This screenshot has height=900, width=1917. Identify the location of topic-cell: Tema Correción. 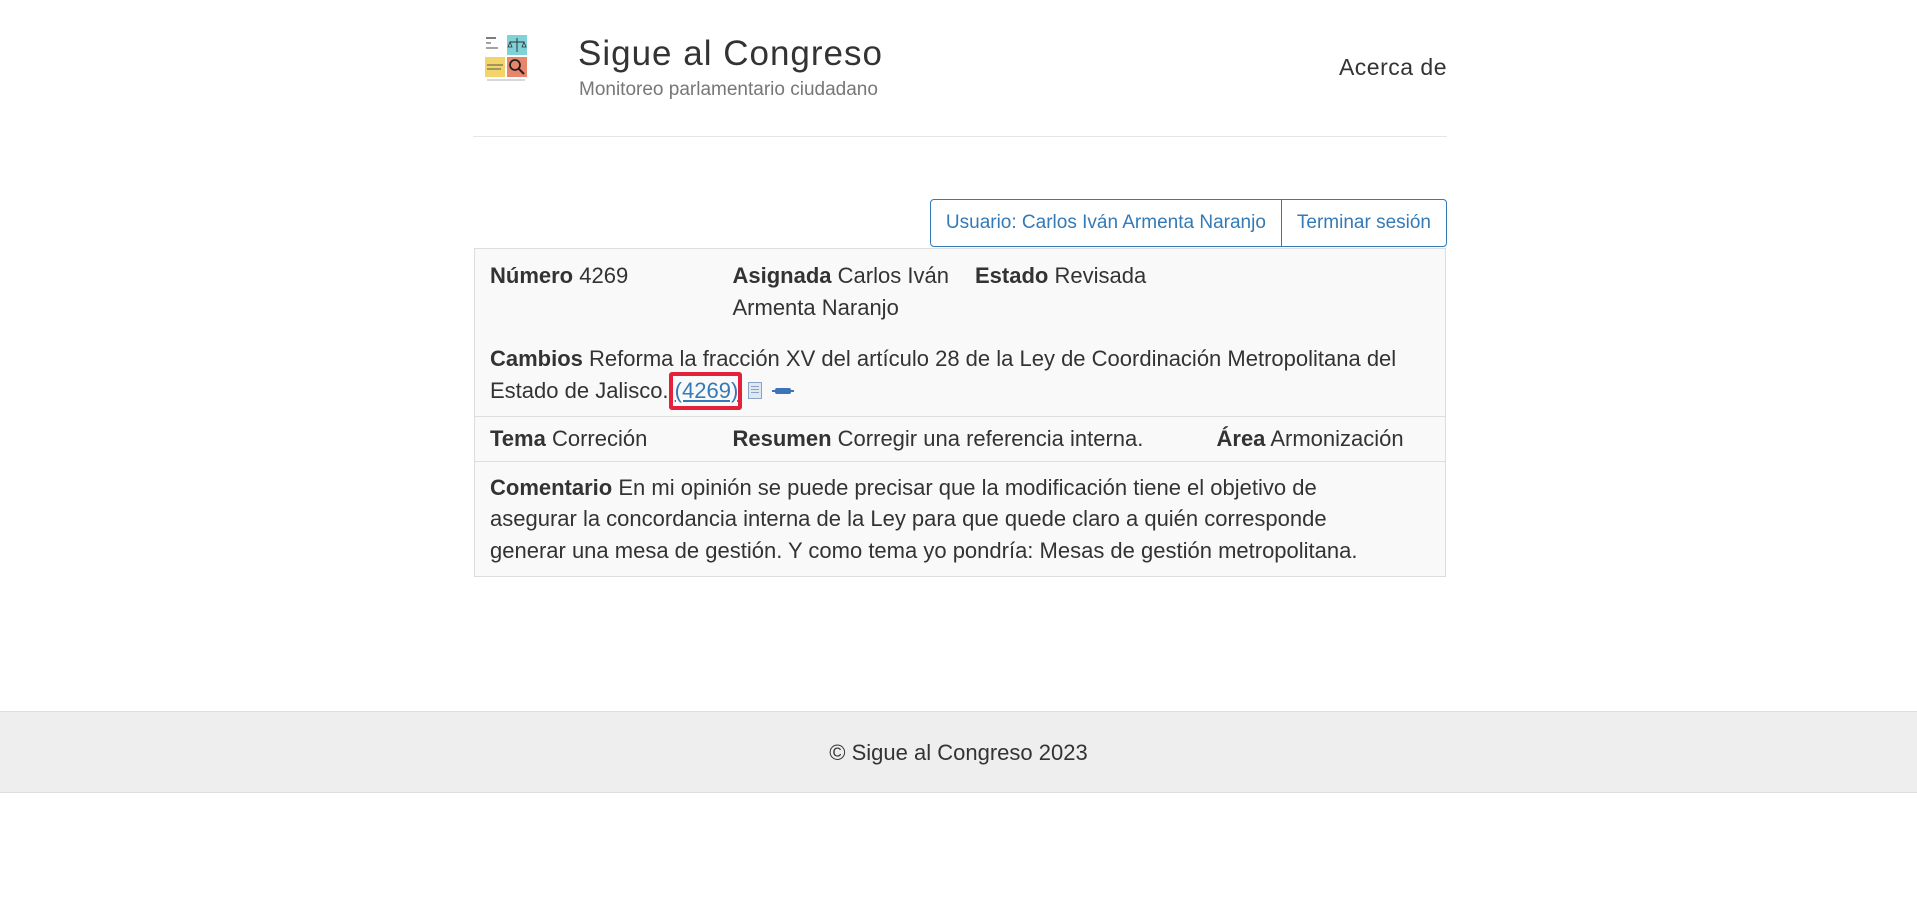
(611, 439).